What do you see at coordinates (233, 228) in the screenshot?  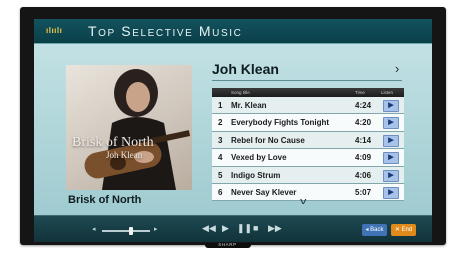 I see `player-bar: ◂ ▸ ◀◀ ▶ ❚❚ ■ ▶▶ ◂ Back ✕ End` at bounding box center [233, 228].